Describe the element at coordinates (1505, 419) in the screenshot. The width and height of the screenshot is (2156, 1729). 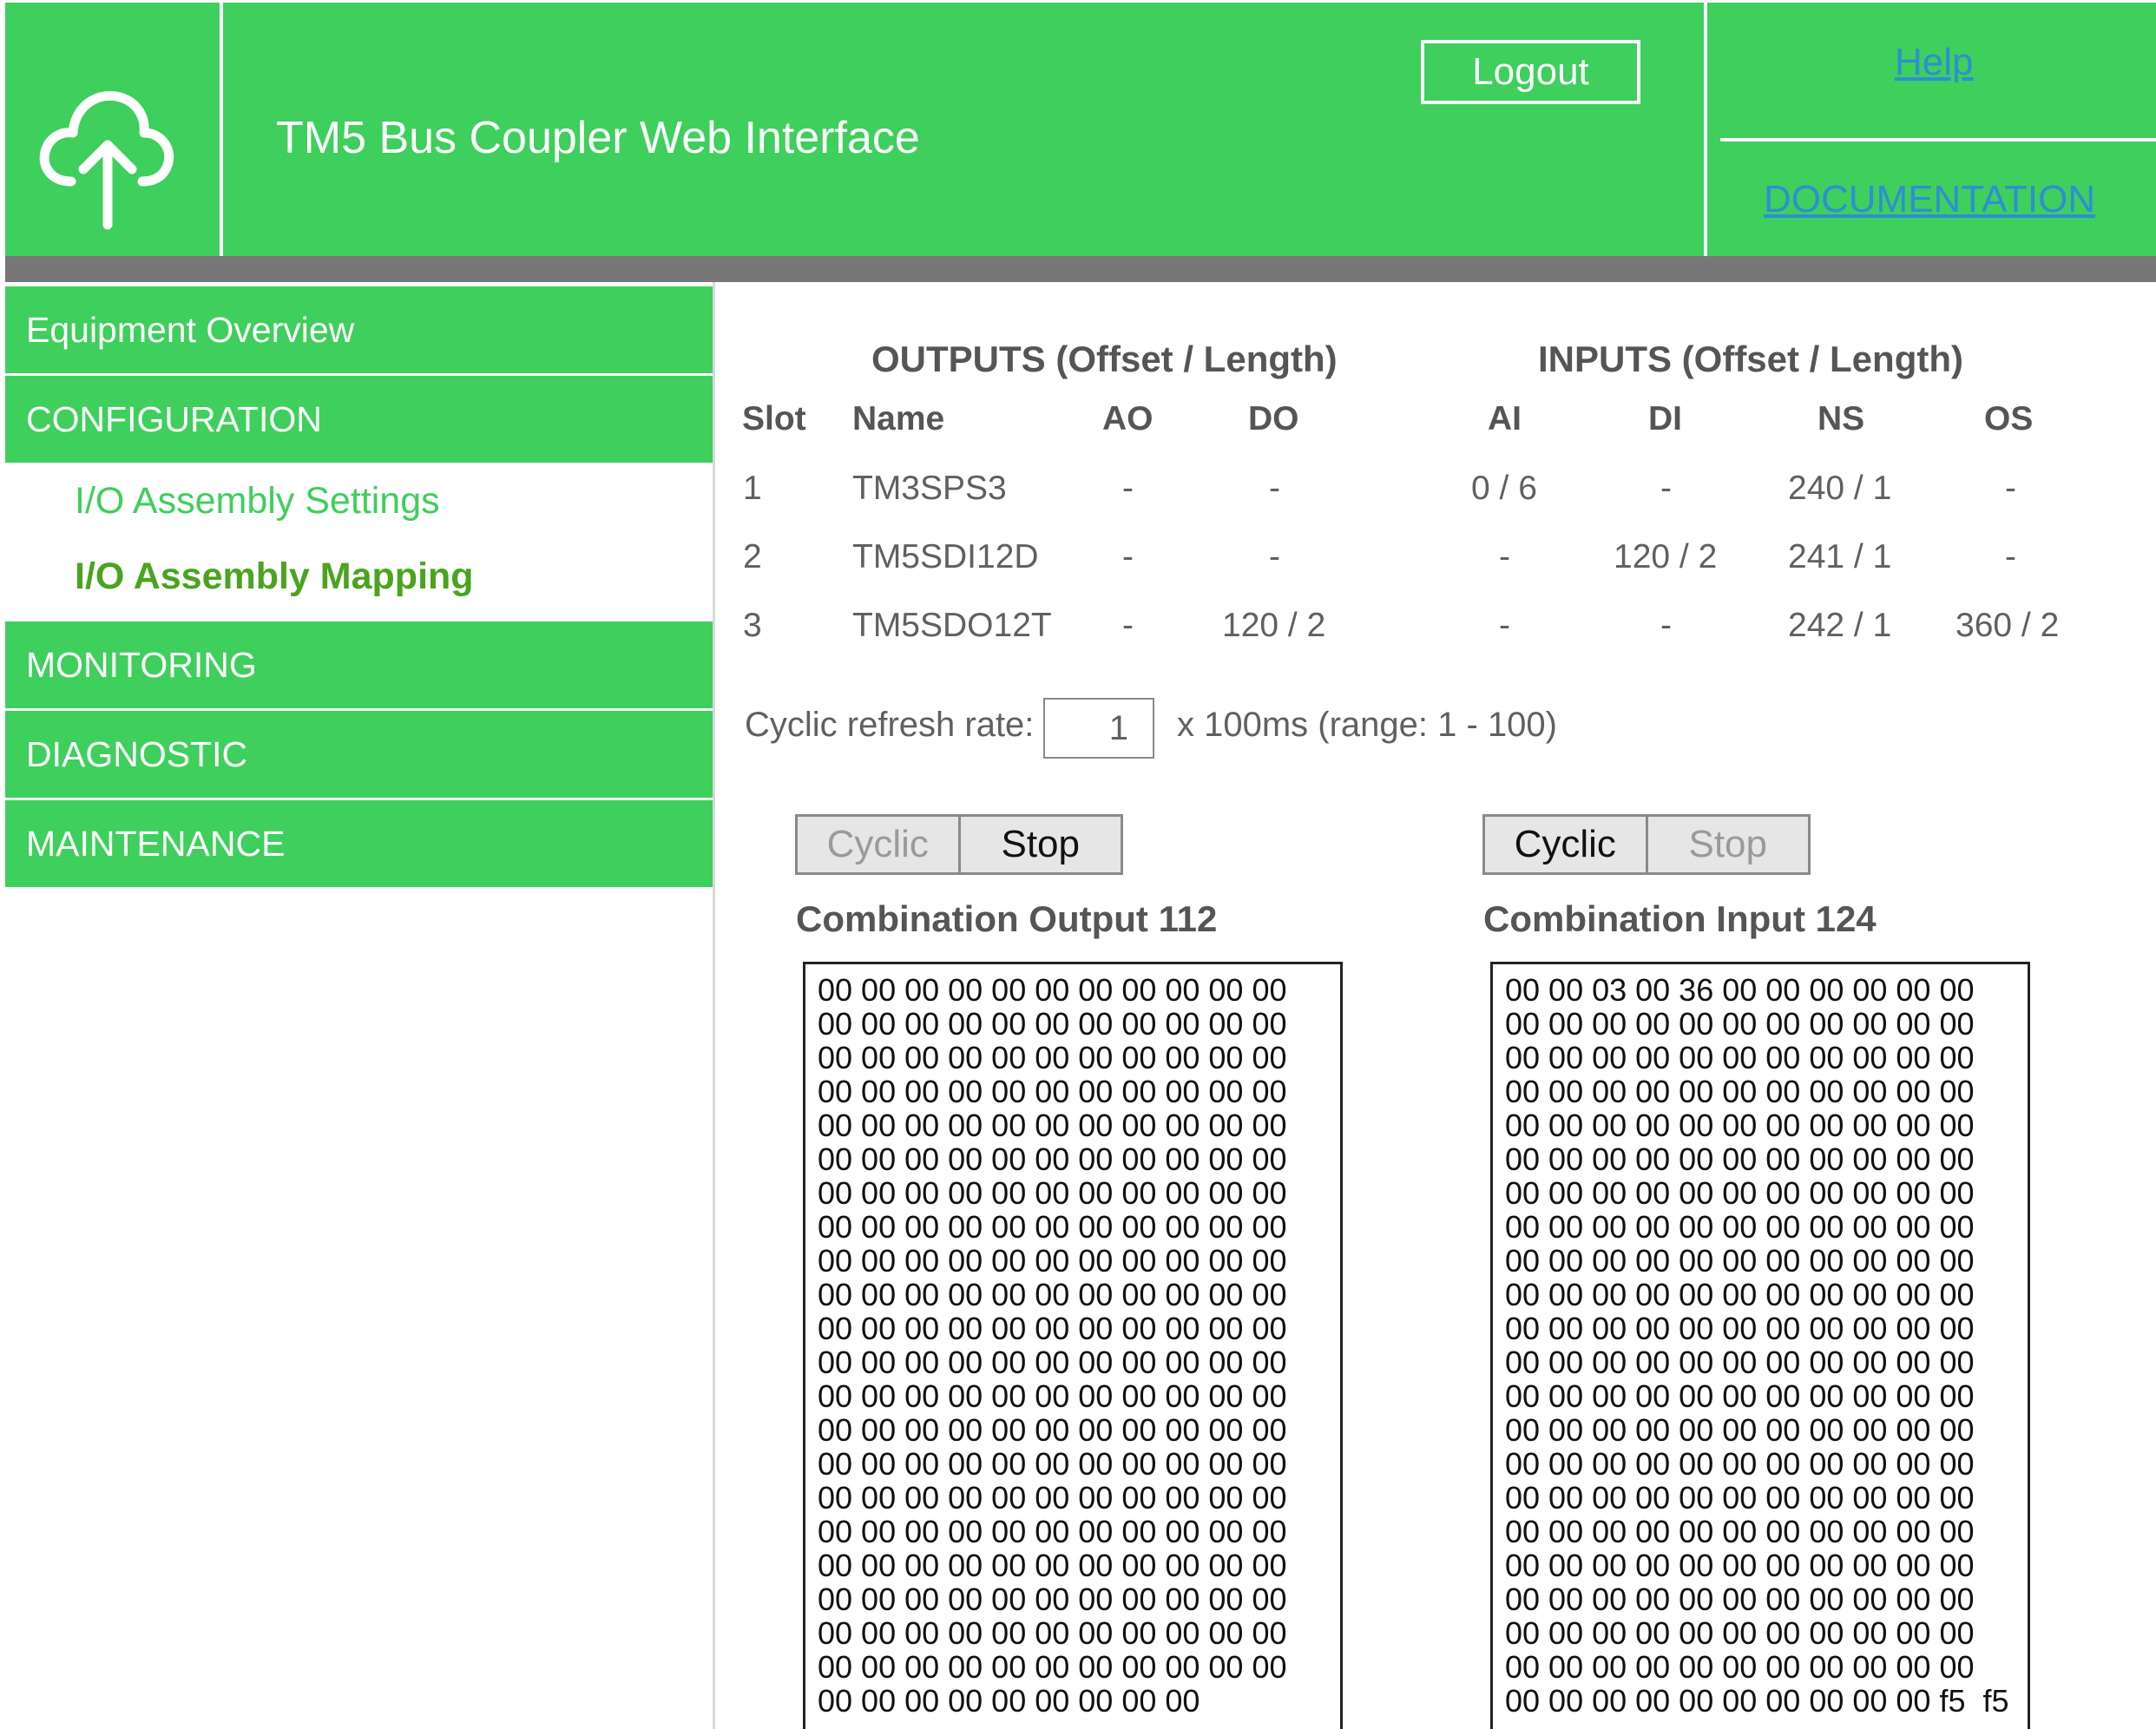
I see `column-header-ai: AI` at that location.